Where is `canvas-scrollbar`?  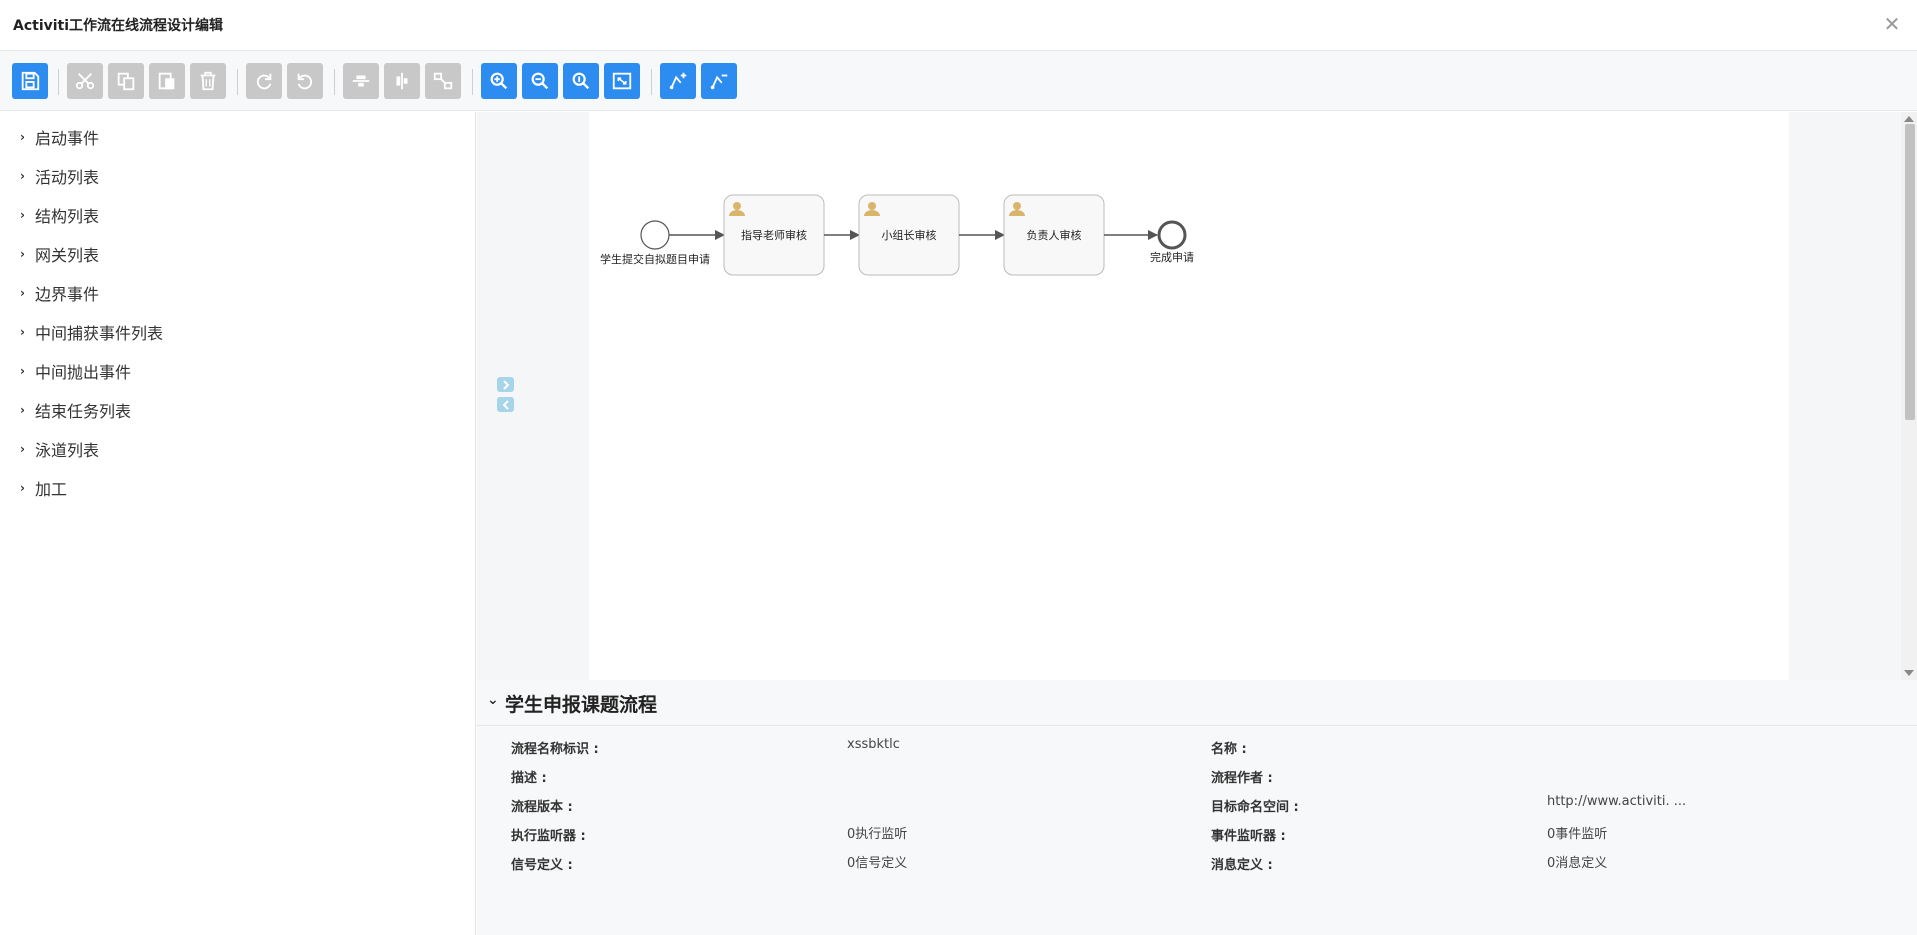 canvas-scrollbar is located at coordinates (1909, 396).